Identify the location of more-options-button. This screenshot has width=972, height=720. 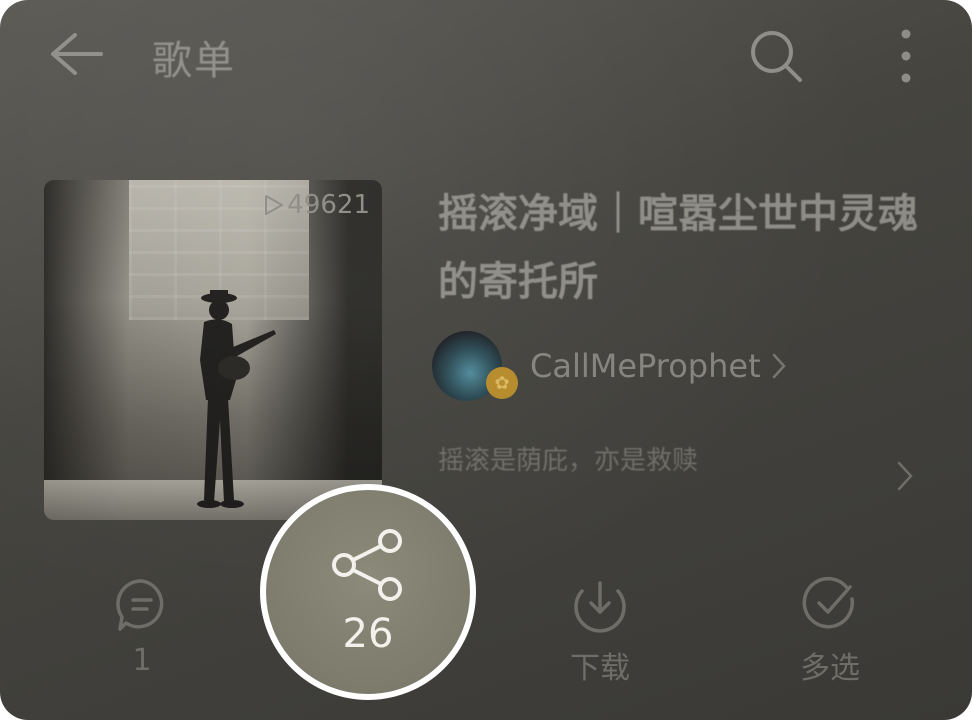
(906, 56).